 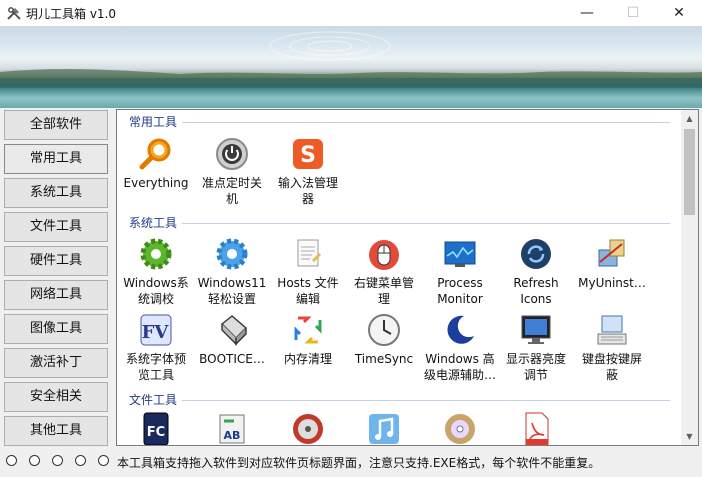 I want to click on app-tile-file-2: AB, so click(x=232, y=428).